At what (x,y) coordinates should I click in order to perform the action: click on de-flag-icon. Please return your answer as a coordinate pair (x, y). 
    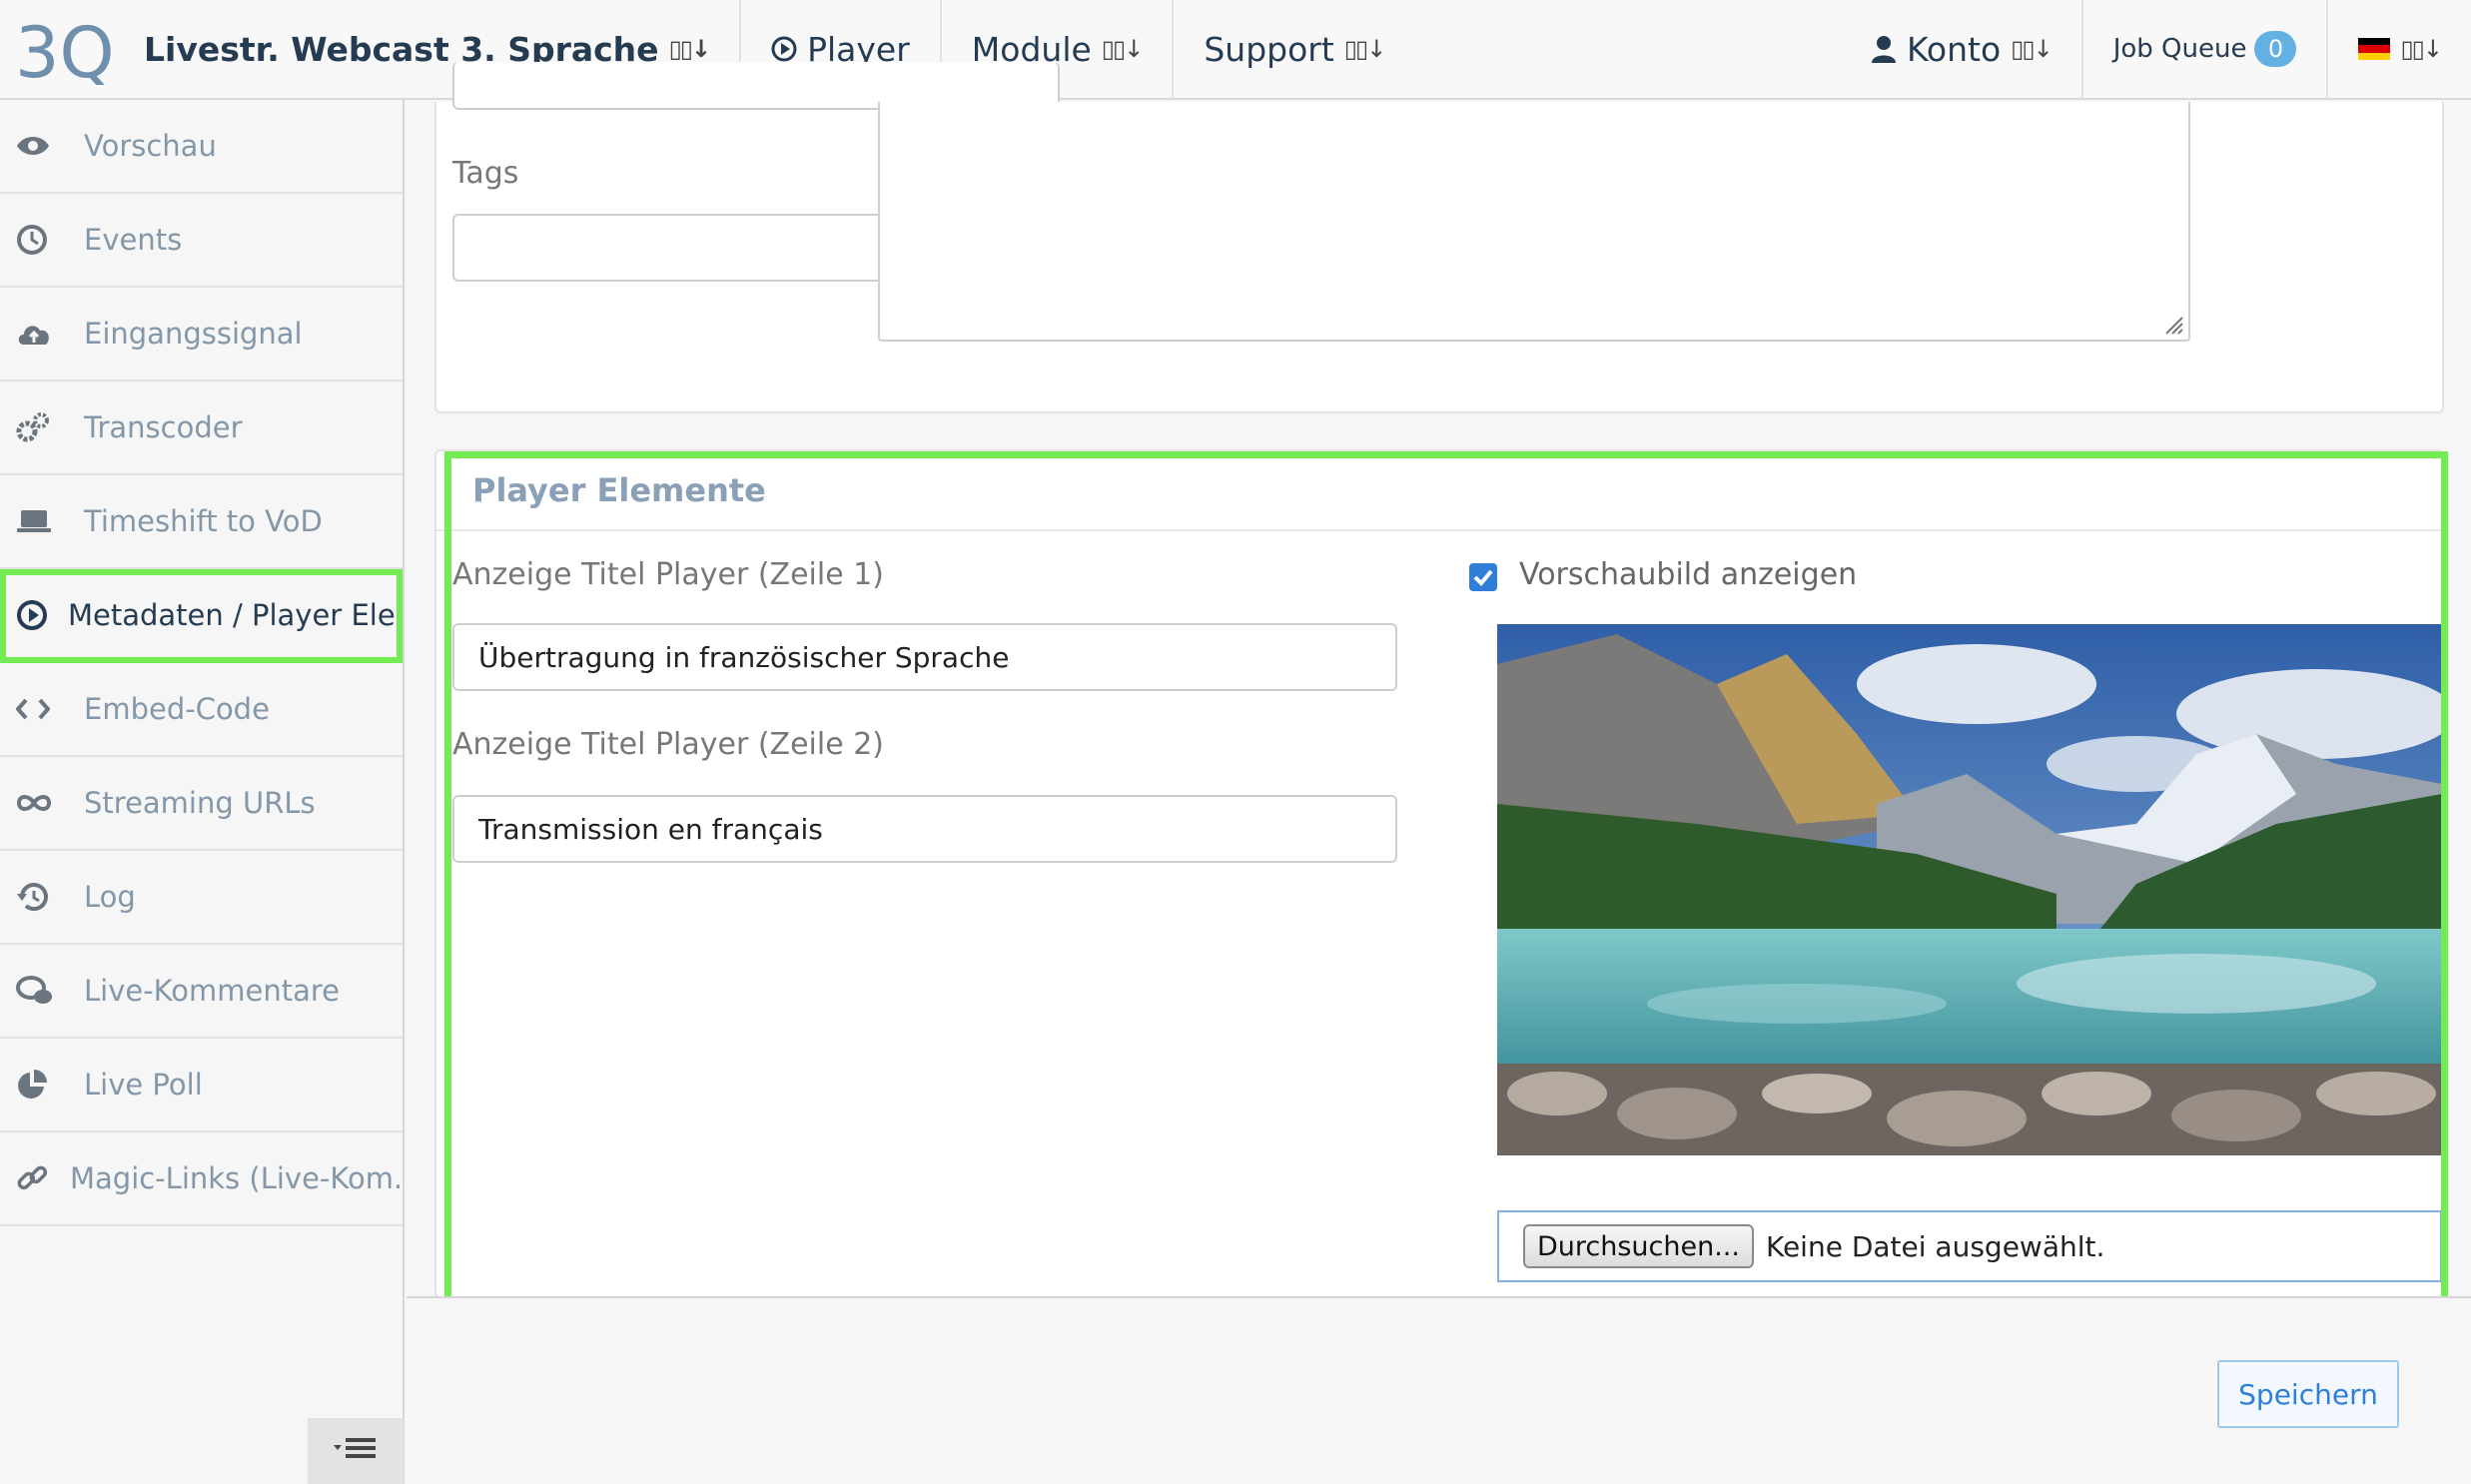
    Looking at the image, I should click on (2375, 49).